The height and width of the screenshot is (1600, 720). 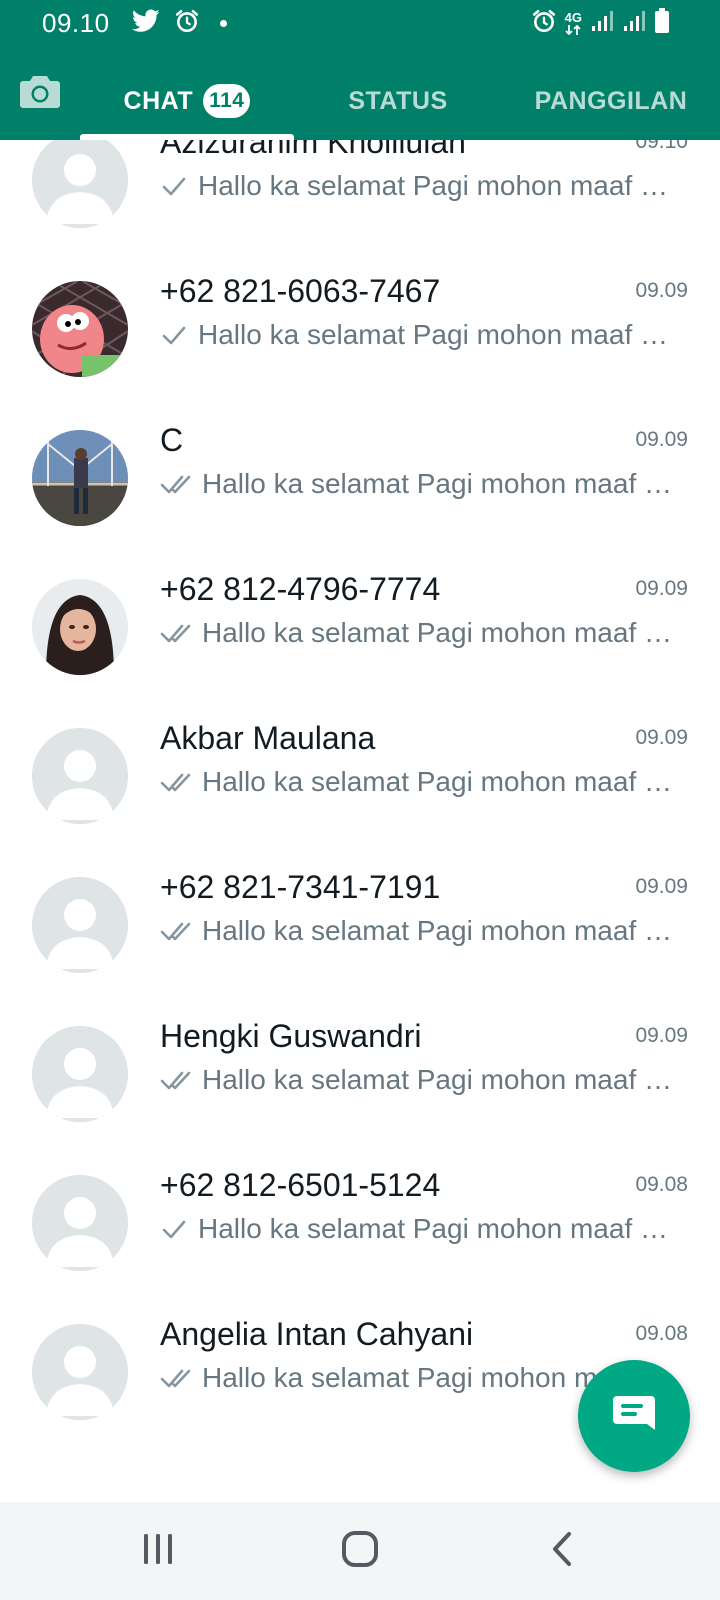 What do you see at coordinates (661, 1184) in the screenshot?
I see `chat-time: 09.08` at bounding box center [661, 1184].